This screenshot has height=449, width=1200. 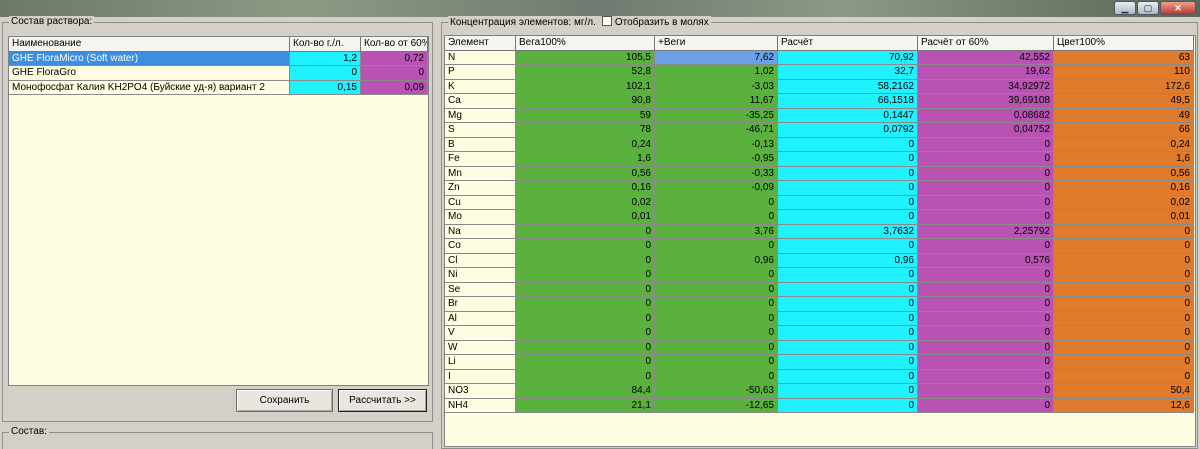 I want to click on column-header-name: Наименование, so click(x=149, y=44).